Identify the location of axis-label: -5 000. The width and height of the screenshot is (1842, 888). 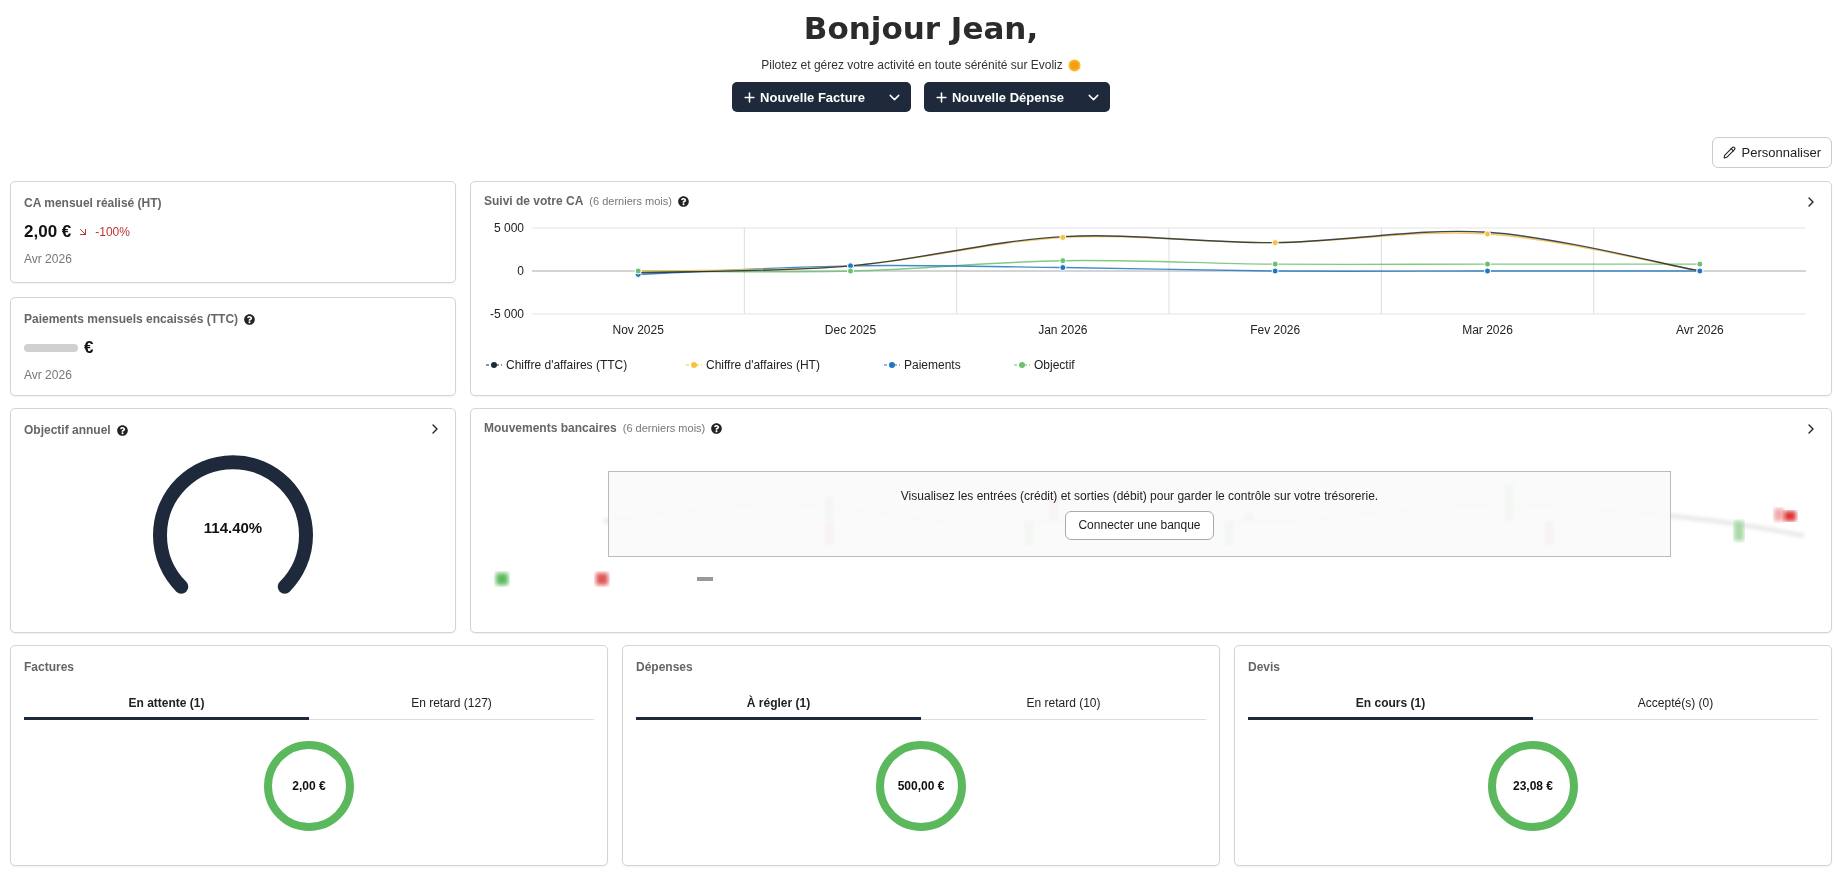
(506, 314).